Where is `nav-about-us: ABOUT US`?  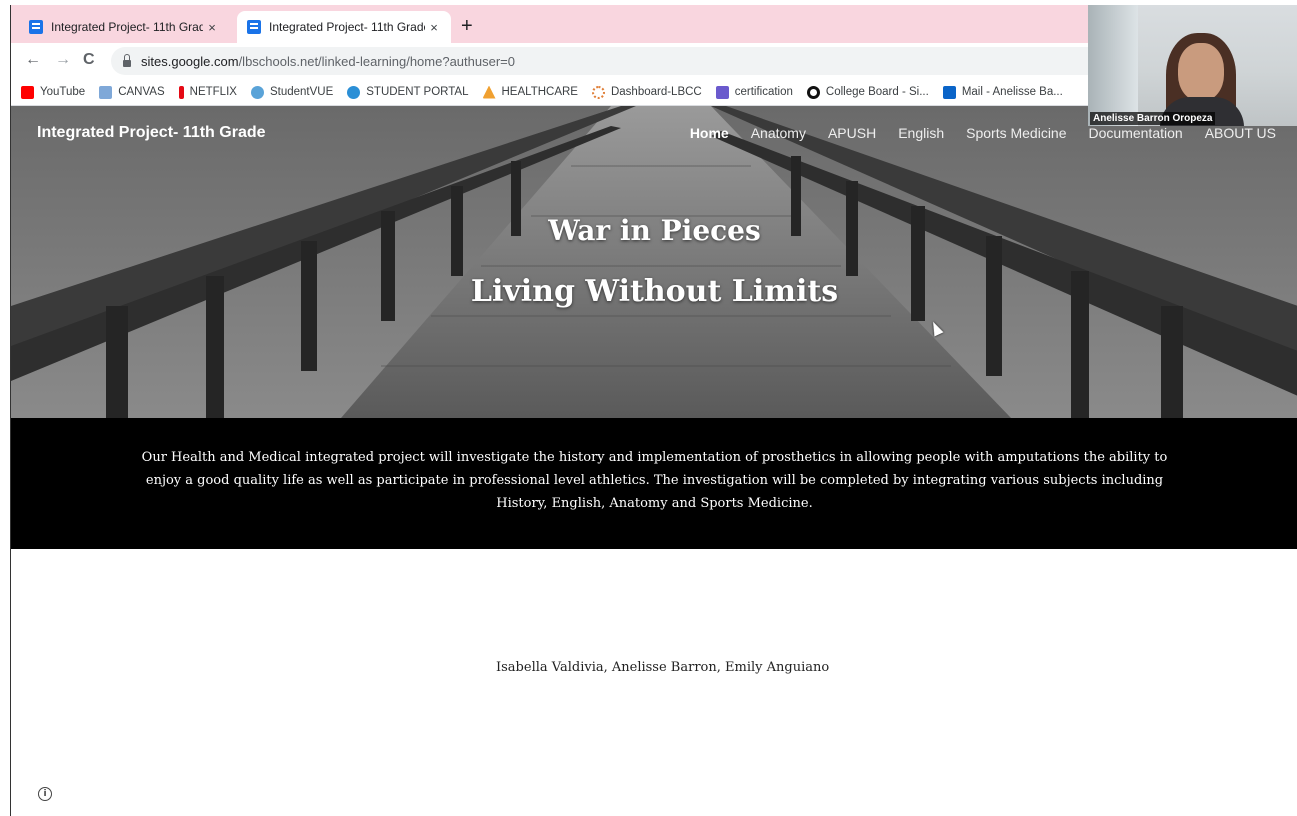 nav-about-us: ABOUT US is located at coordinates (1240, 133).